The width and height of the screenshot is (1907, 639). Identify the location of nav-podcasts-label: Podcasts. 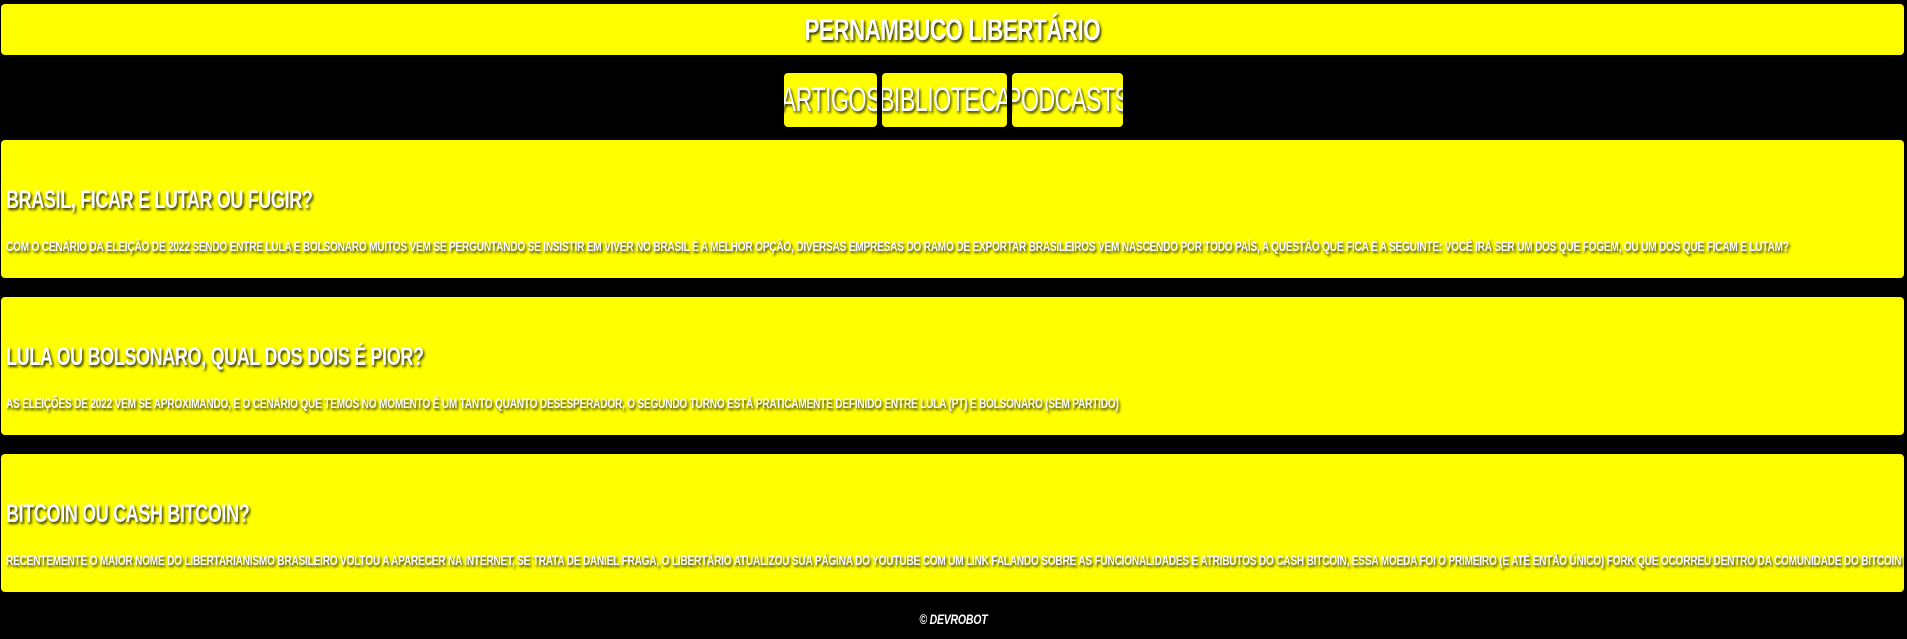
(1067, 99).